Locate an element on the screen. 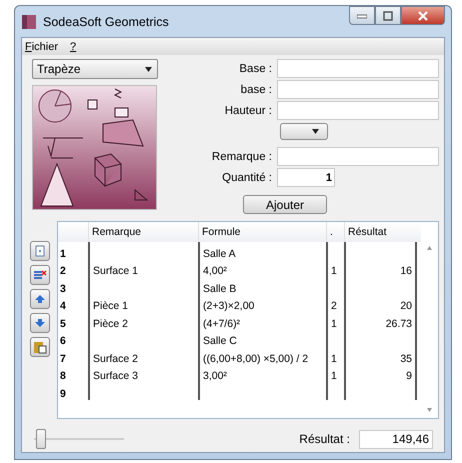  maximize-icon is located at coordinates (388, 15).